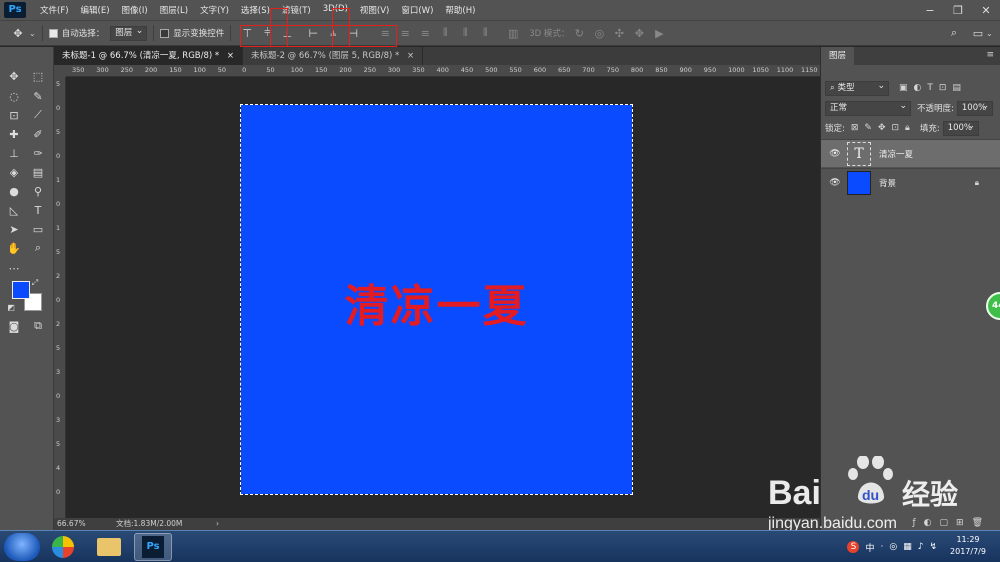 The width and height of the screenshot is (1000, 562). What do you see at coordinates (14, 229) in the screenshot?
I see `path-select-tool-icon: ➤` at bounding box center [14, 229].